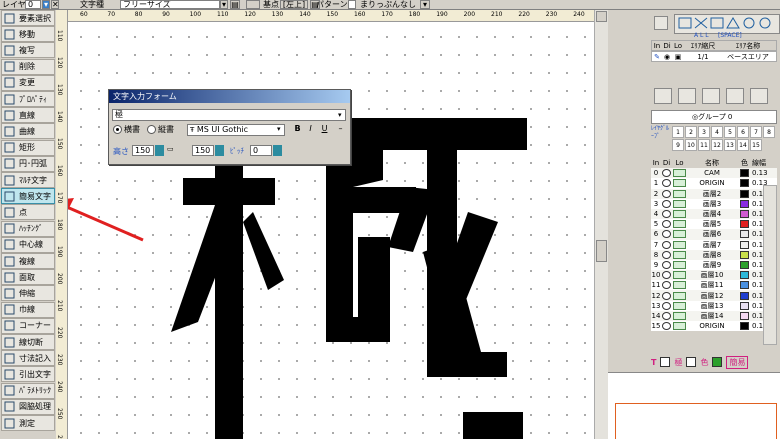  What do you see at coordinates (28, 374) in the screenshot?
I see `tool-leader-text: 引出文字` at bounding box center [28, 374].